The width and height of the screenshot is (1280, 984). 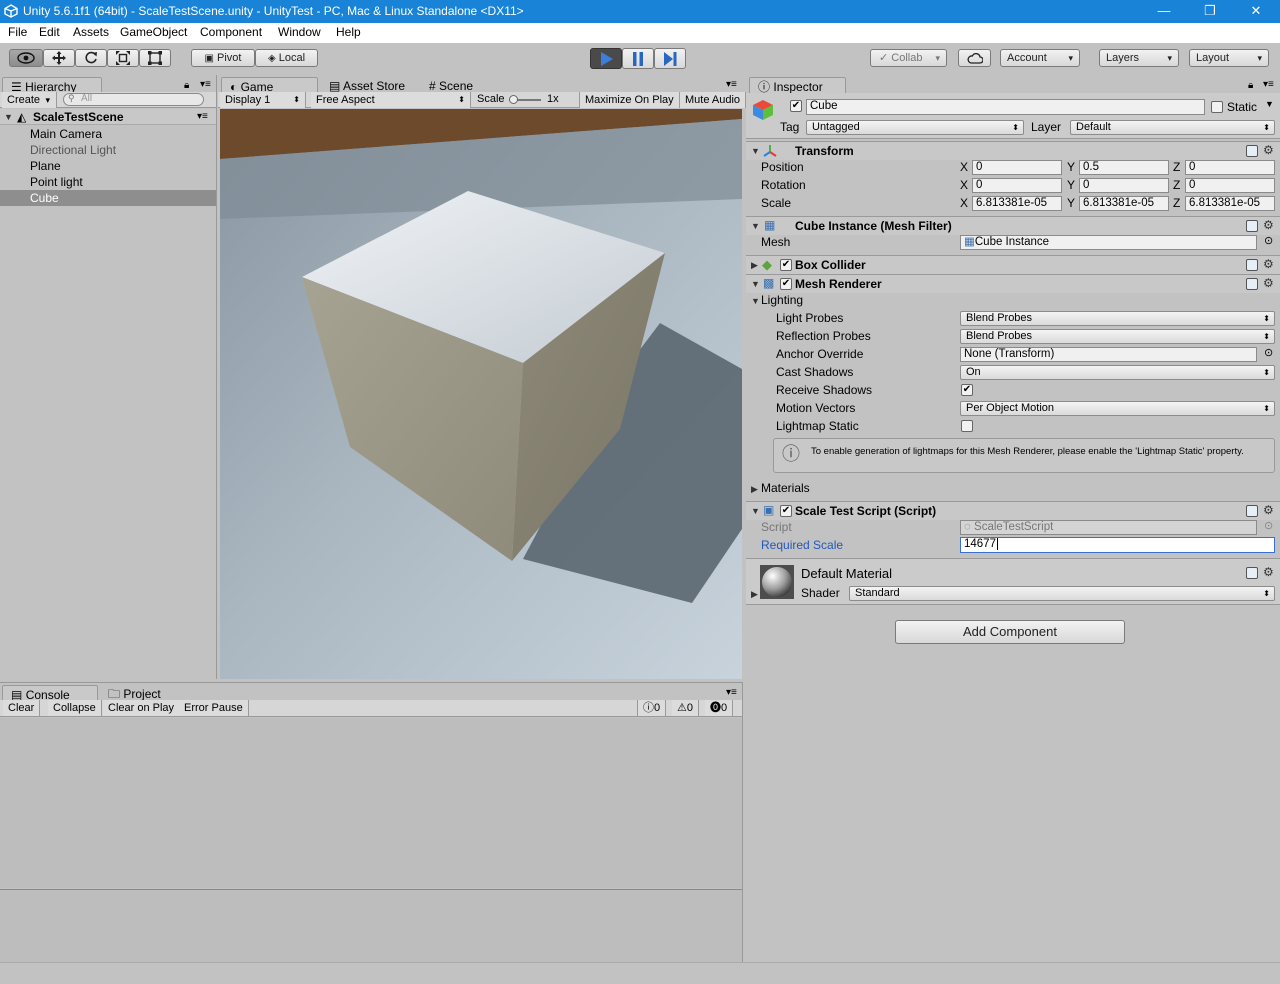 What do you see at coordinates (1013, 225) in the screenshot?
I see `mesh-filter-header: ▼ ▦ Cube Instance (Mesh Filter) ⚙` at bounding box center [1013, 225].